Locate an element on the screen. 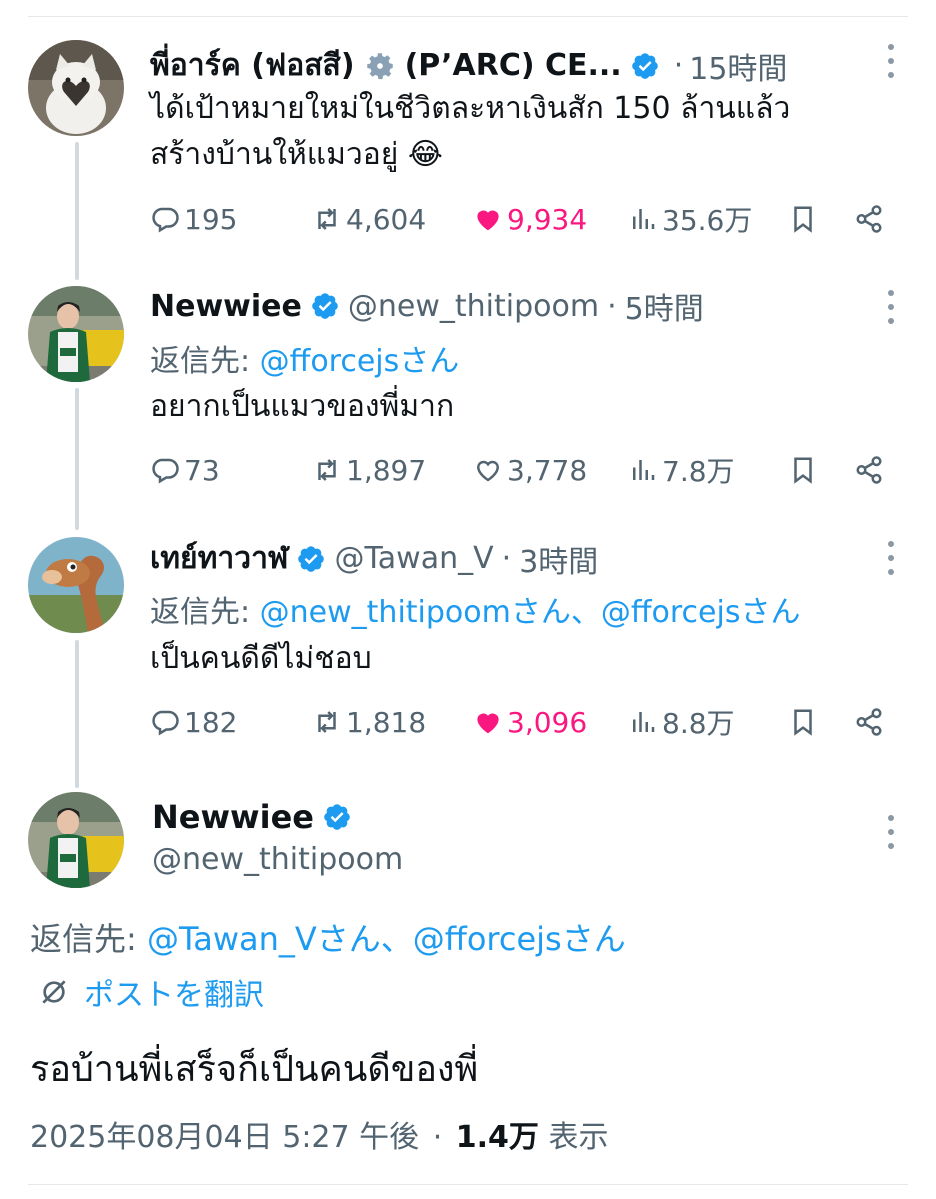  tweet-header: เทย์ทาวาฬ @Tawan_V · 3時間 is located at coordinates (374, 558).